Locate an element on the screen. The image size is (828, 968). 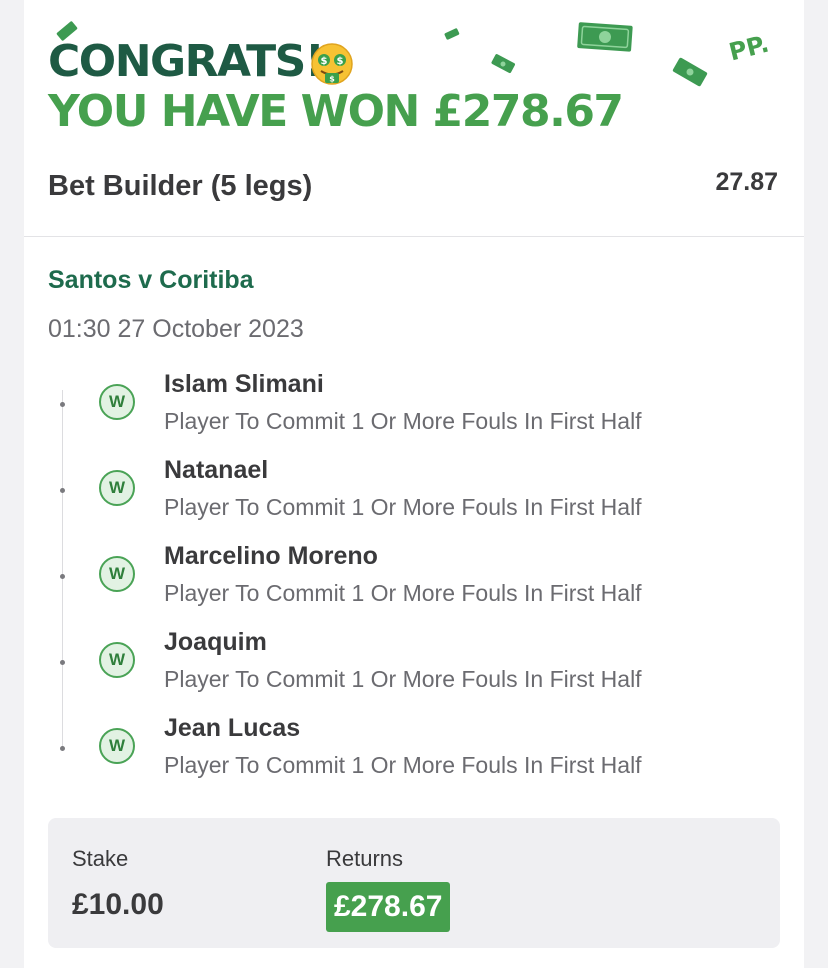
leg-selection: Marcelino Moreno is located at coordinates (271, 556).